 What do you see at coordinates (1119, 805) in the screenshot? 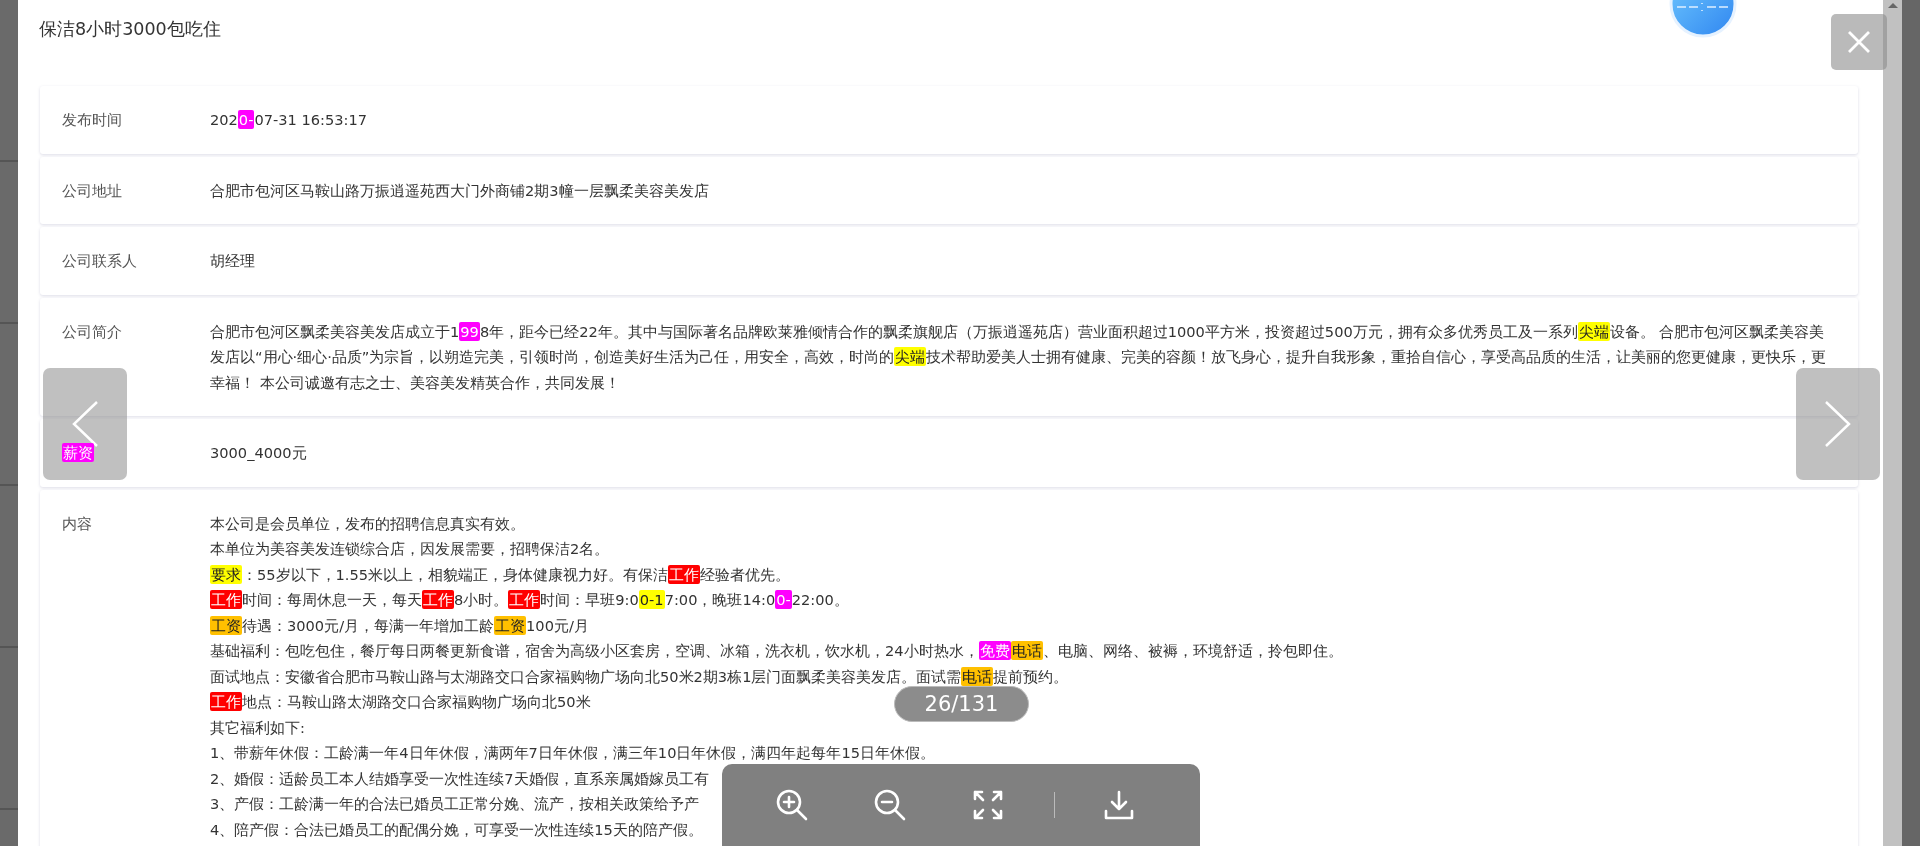
I see `download-icon` at bounding box center [1119, 805].